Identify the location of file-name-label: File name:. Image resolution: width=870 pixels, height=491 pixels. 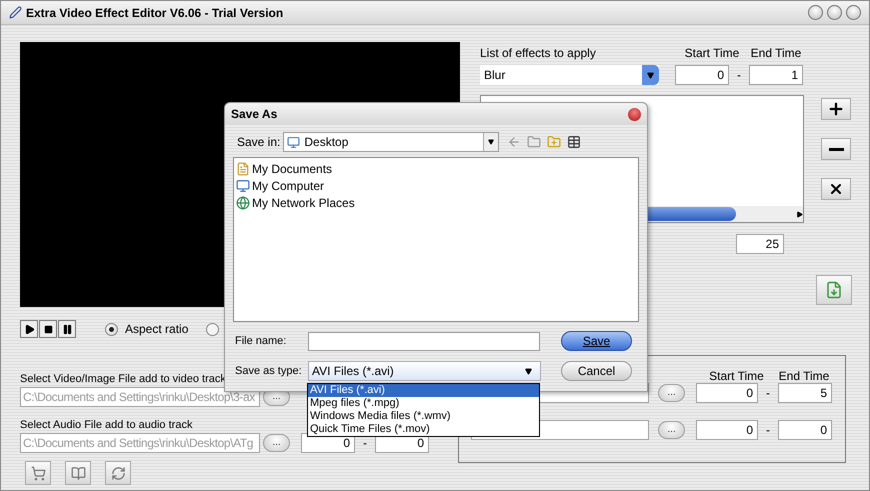
(261, 341).